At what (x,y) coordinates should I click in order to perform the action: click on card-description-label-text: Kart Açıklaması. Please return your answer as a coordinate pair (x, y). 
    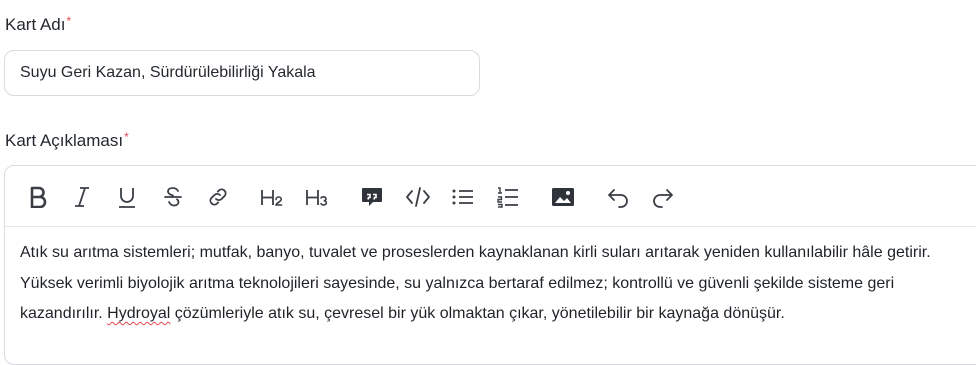
    Looking at the image, I should click on (64, 140).